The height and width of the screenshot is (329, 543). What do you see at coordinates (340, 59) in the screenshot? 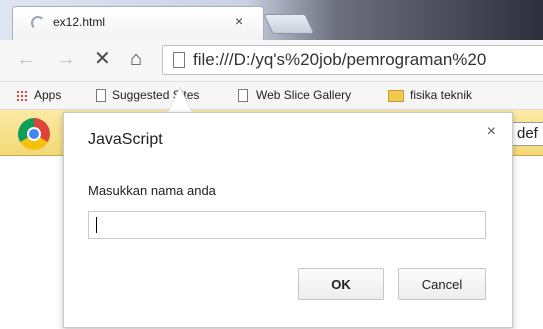
I see `url-text: file:///D:/yq's%20job/pemrograman%20` at bounding box center [340, 59].